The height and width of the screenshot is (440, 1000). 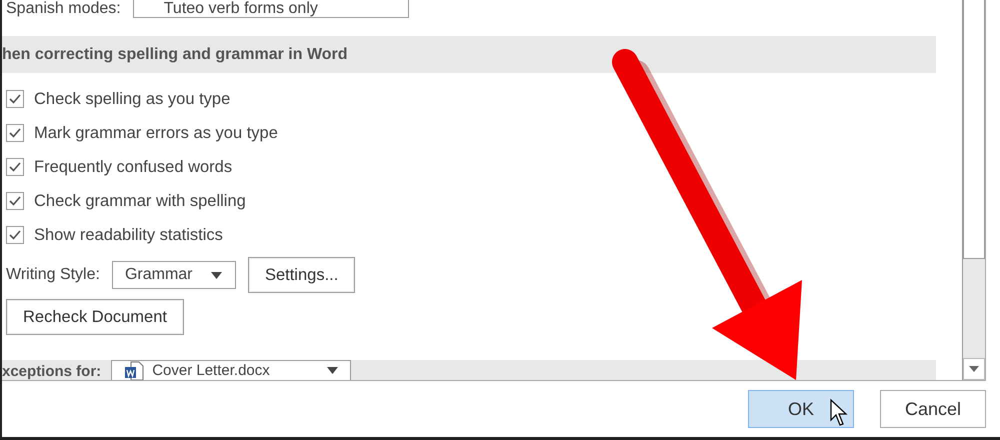 What do you see at coordinates (839, 412) in the screenshot?
I see `mouse-cursor-icon` at bounding box center [839, 412].